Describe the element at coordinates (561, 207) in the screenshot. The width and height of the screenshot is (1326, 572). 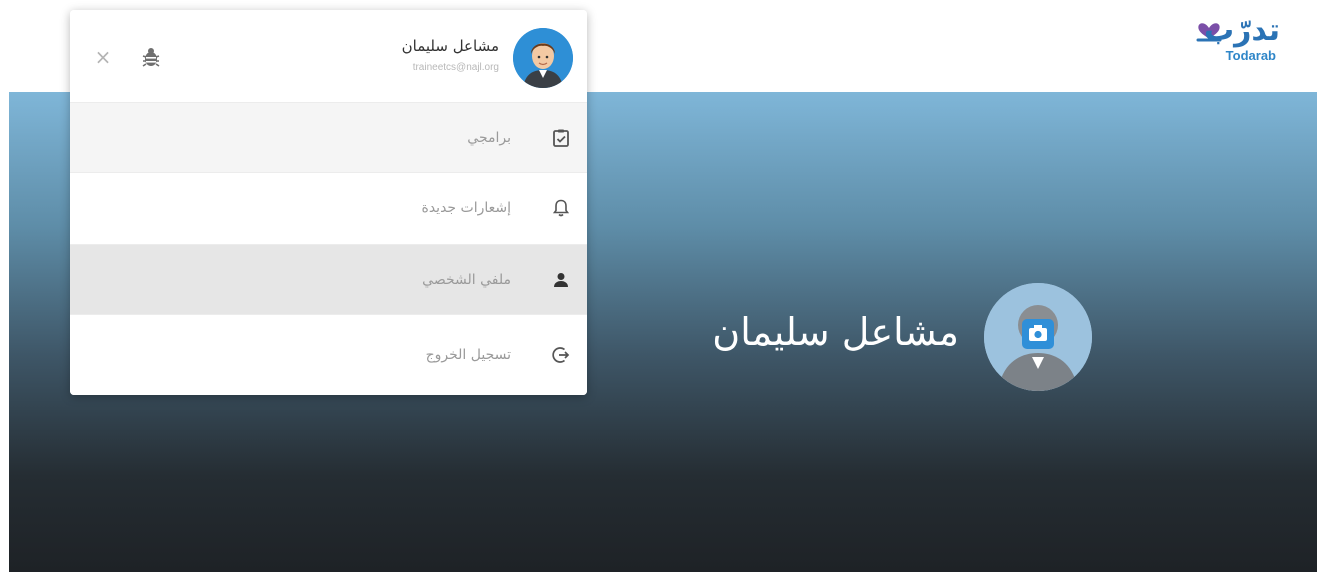
I see `bell-icon` at that location.